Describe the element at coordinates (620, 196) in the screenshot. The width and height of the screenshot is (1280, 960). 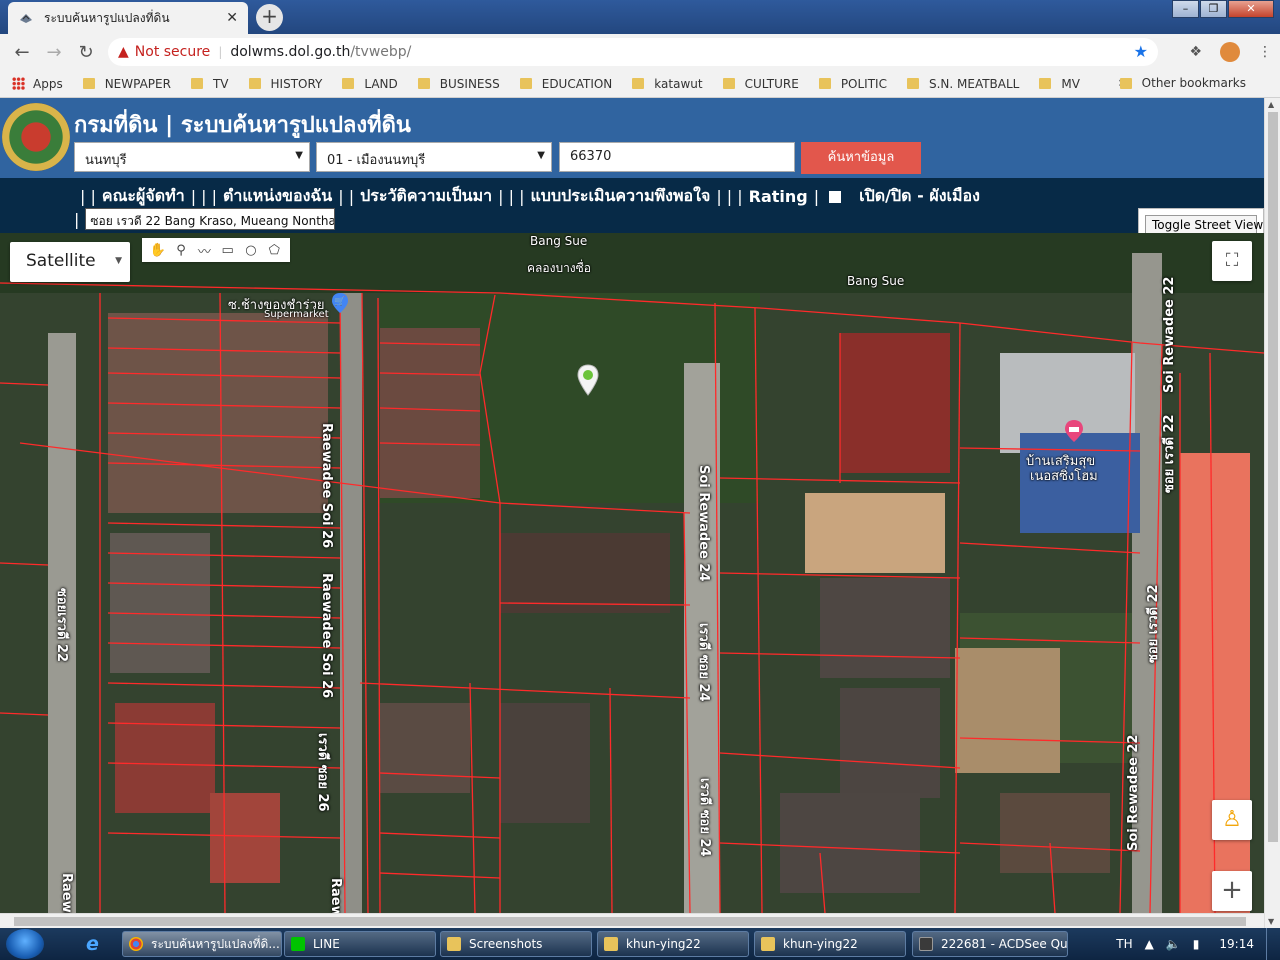
I see `menu-item-survey: แบบประเมินความพึงพอใจ` at that location.